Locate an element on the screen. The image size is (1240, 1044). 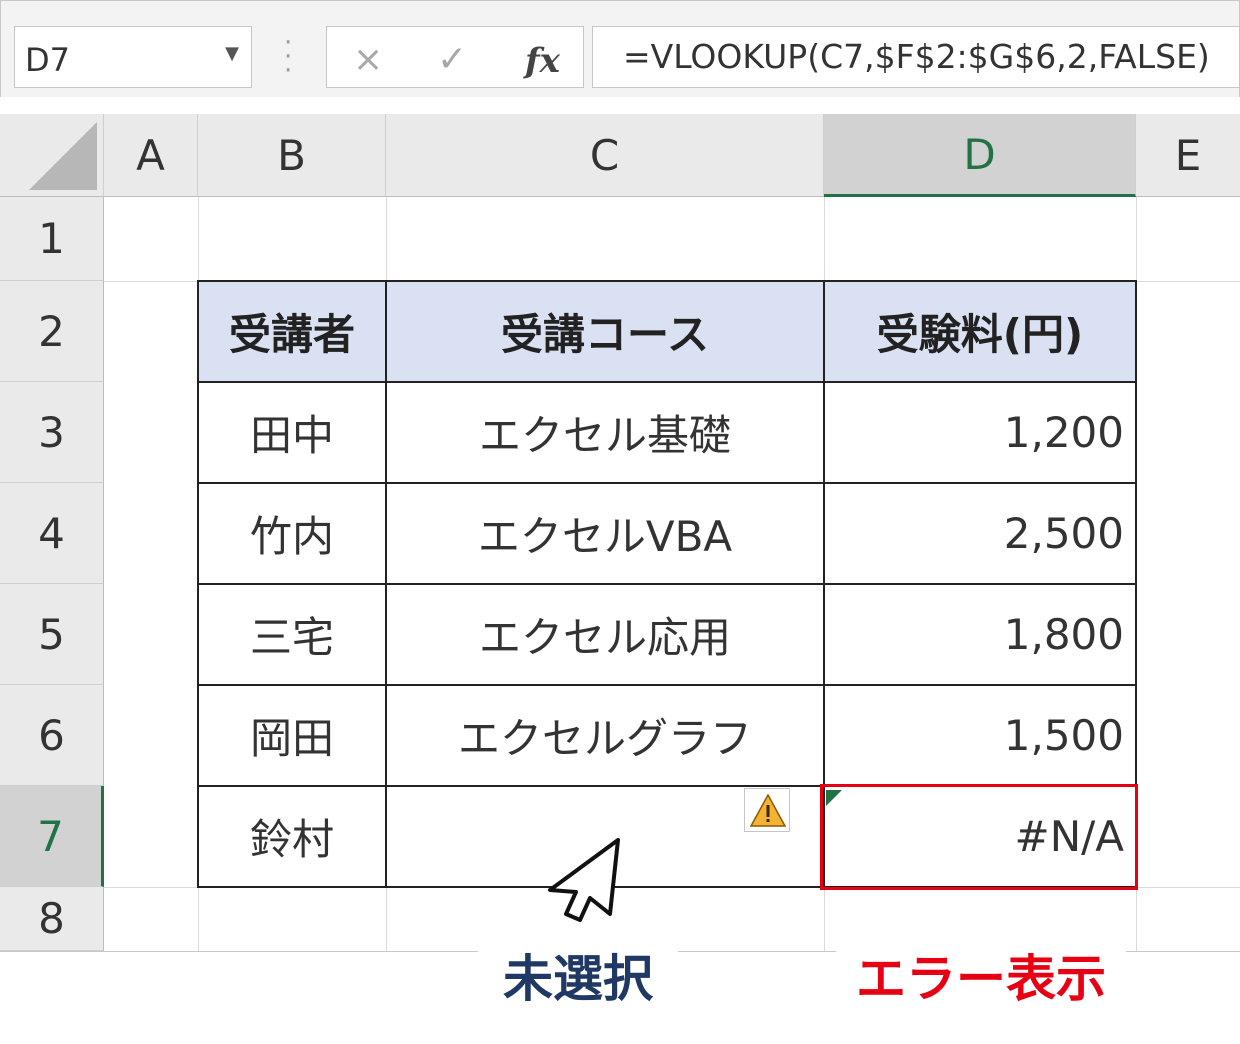
table-cell-fee: 1,800 is located at coordinates (980, 634).